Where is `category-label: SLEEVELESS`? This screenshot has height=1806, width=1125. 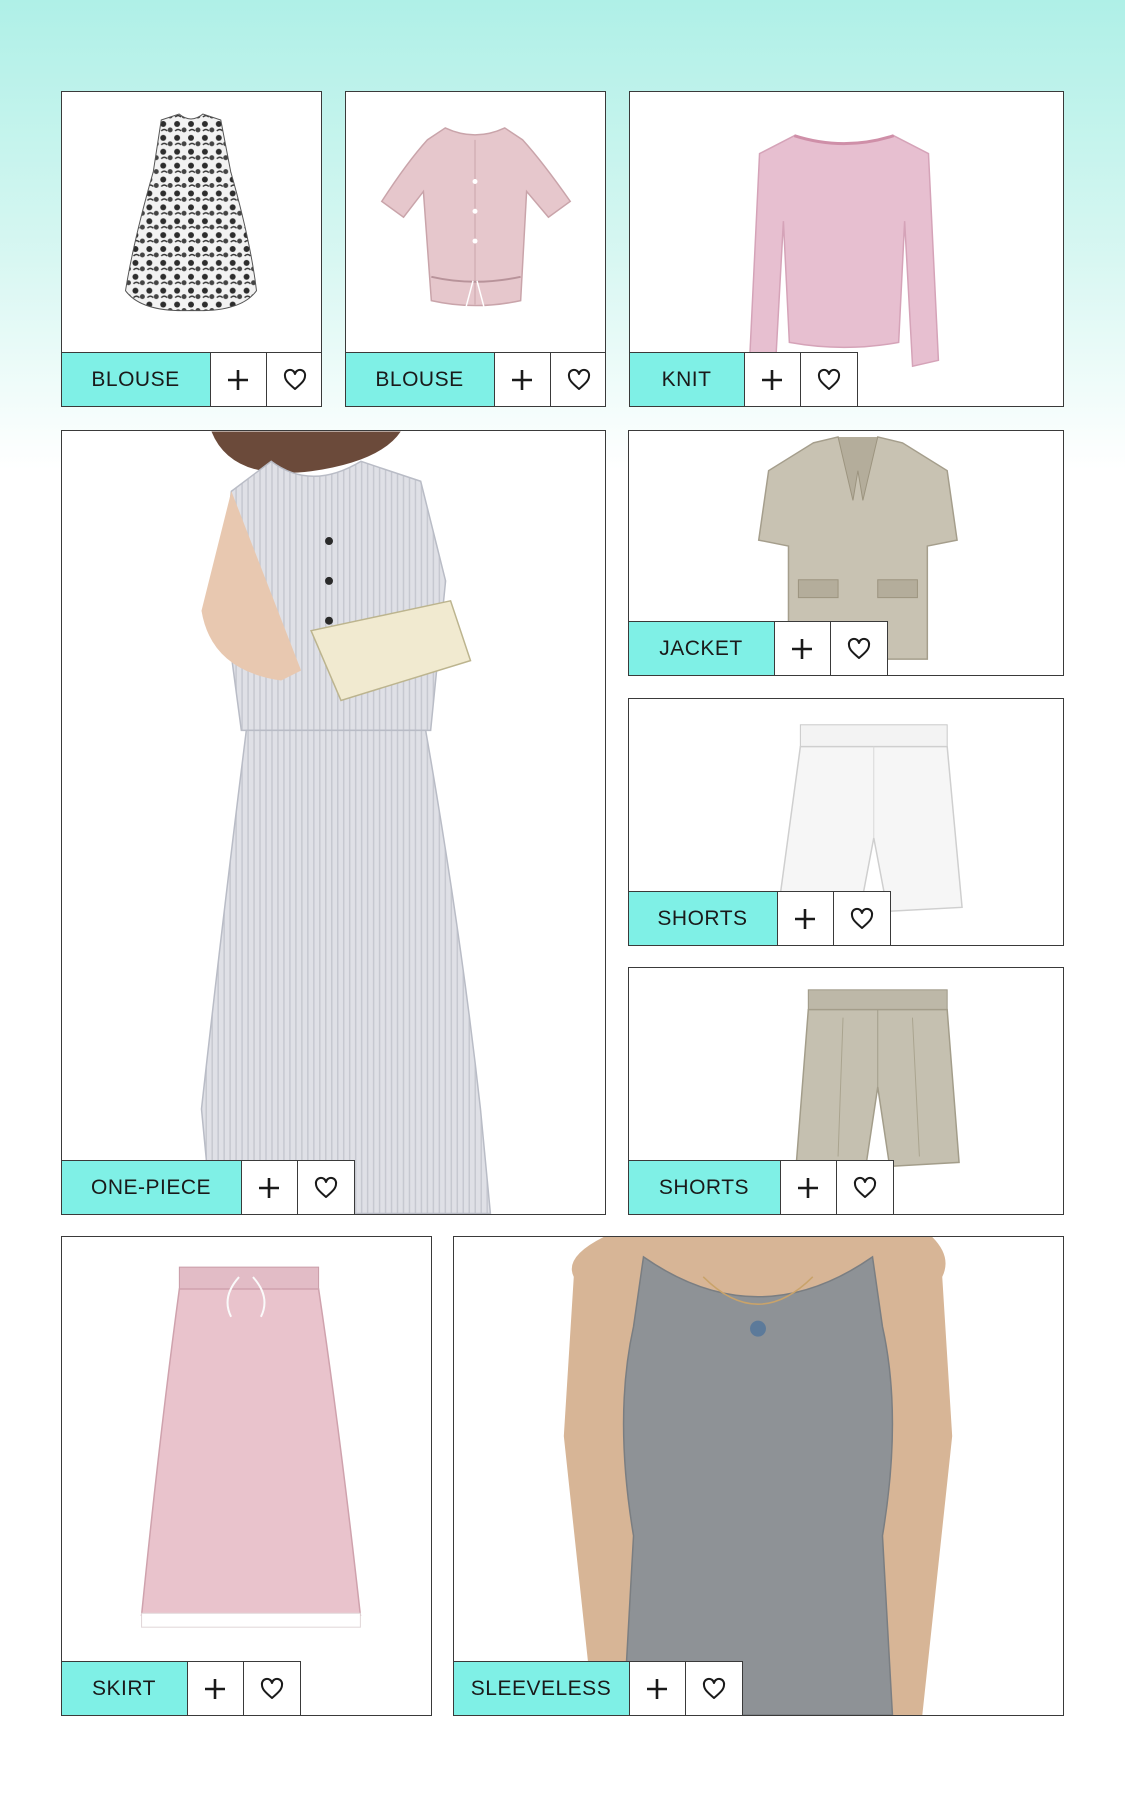
category-label: SLEEVELESS is located at coordinates (542, 1688).